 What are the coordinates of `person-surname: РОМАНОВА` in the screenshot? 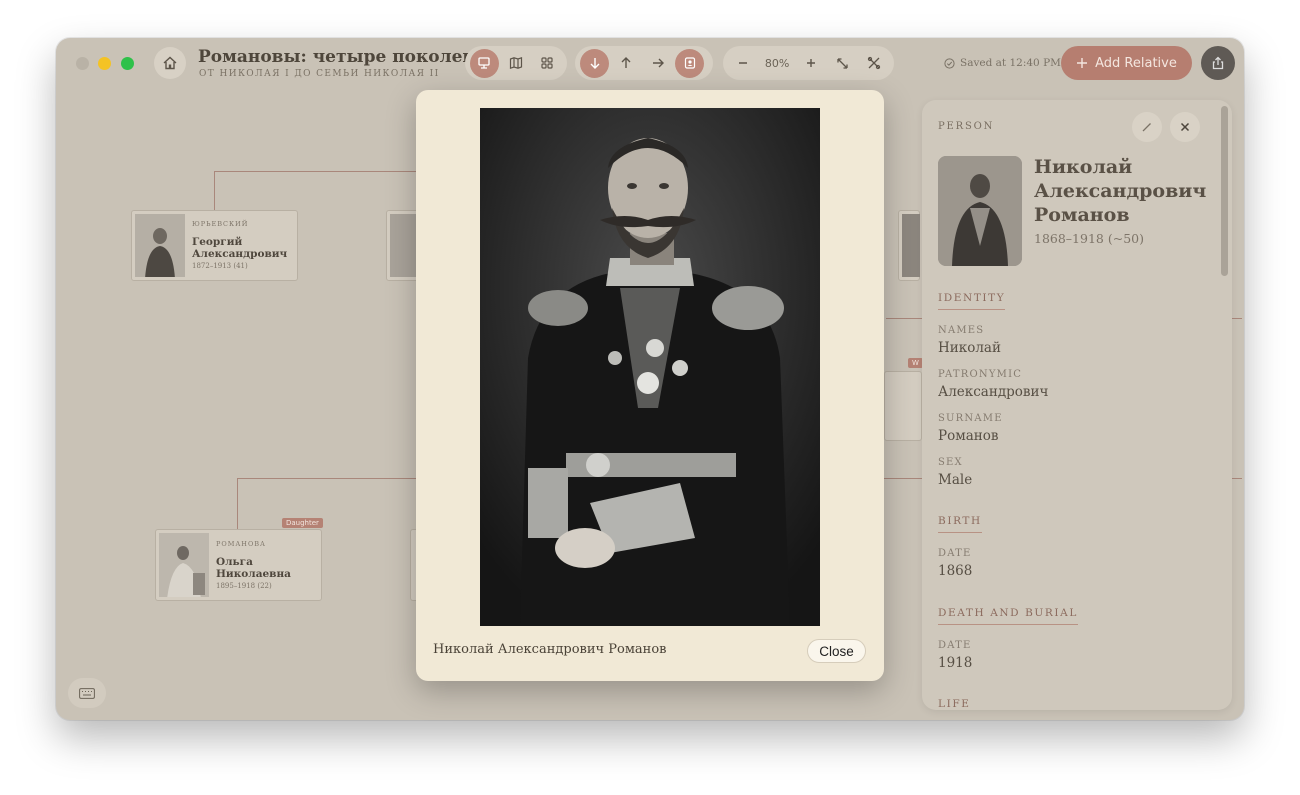 It's located at (241, 544).